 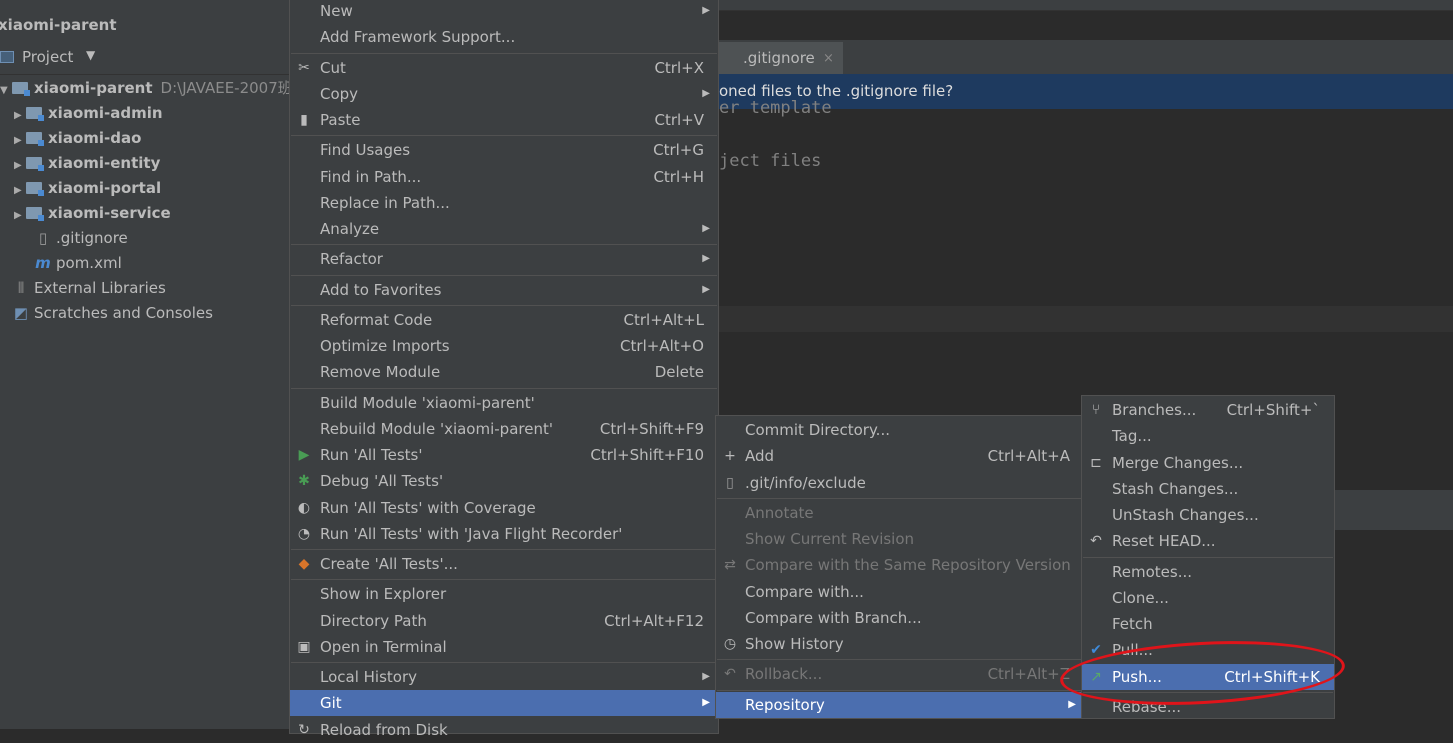 I want to click on module-folder-icon, so click(x=21, y=89).